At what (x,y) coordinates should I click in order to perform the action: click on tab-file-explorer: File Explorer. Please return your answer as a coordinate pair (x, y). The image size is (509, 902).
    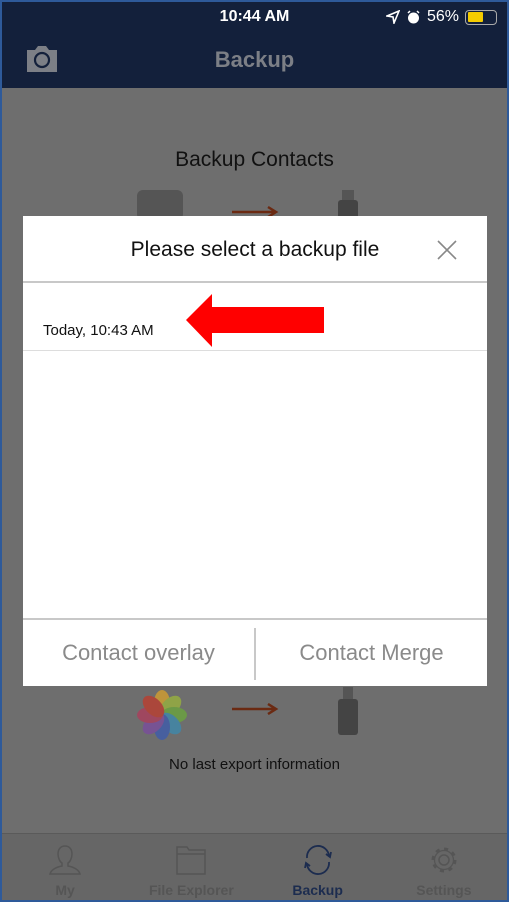
    Looking at the image, I should click on (191, 867).